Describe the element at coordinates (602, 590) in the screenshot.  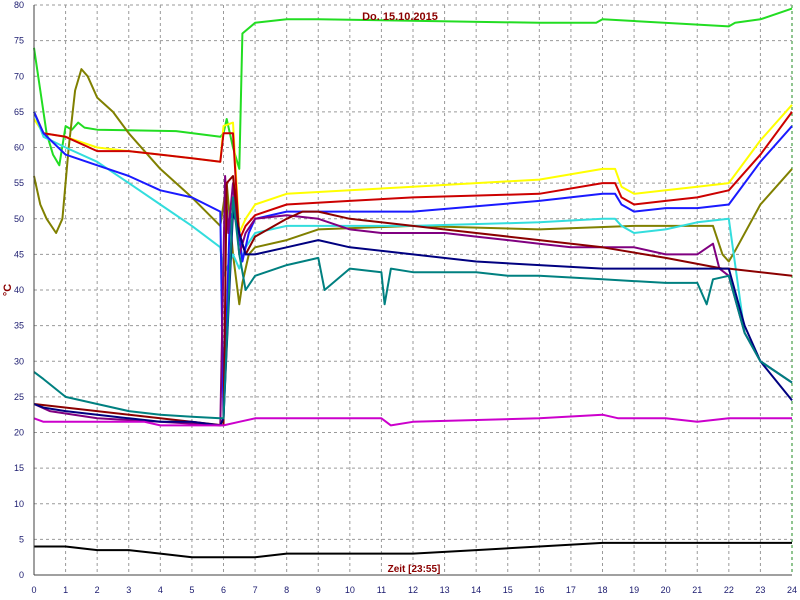
I see `x-tick-label: 18` at that location.